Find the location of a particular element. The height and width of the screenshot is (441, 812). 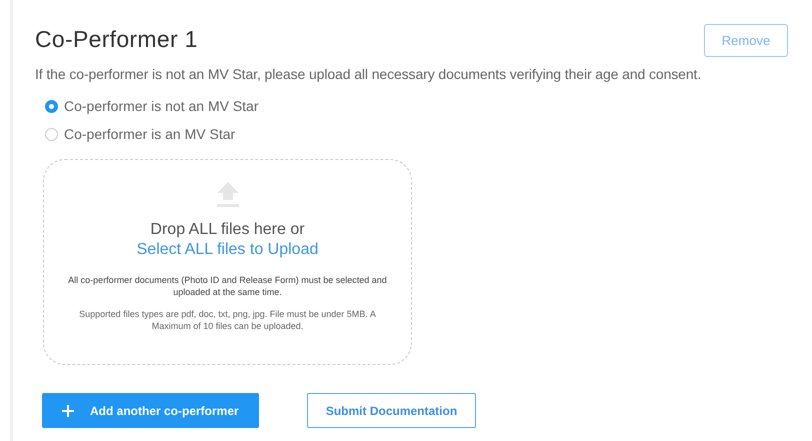

plus-icon is located at coordinates (68, 410).